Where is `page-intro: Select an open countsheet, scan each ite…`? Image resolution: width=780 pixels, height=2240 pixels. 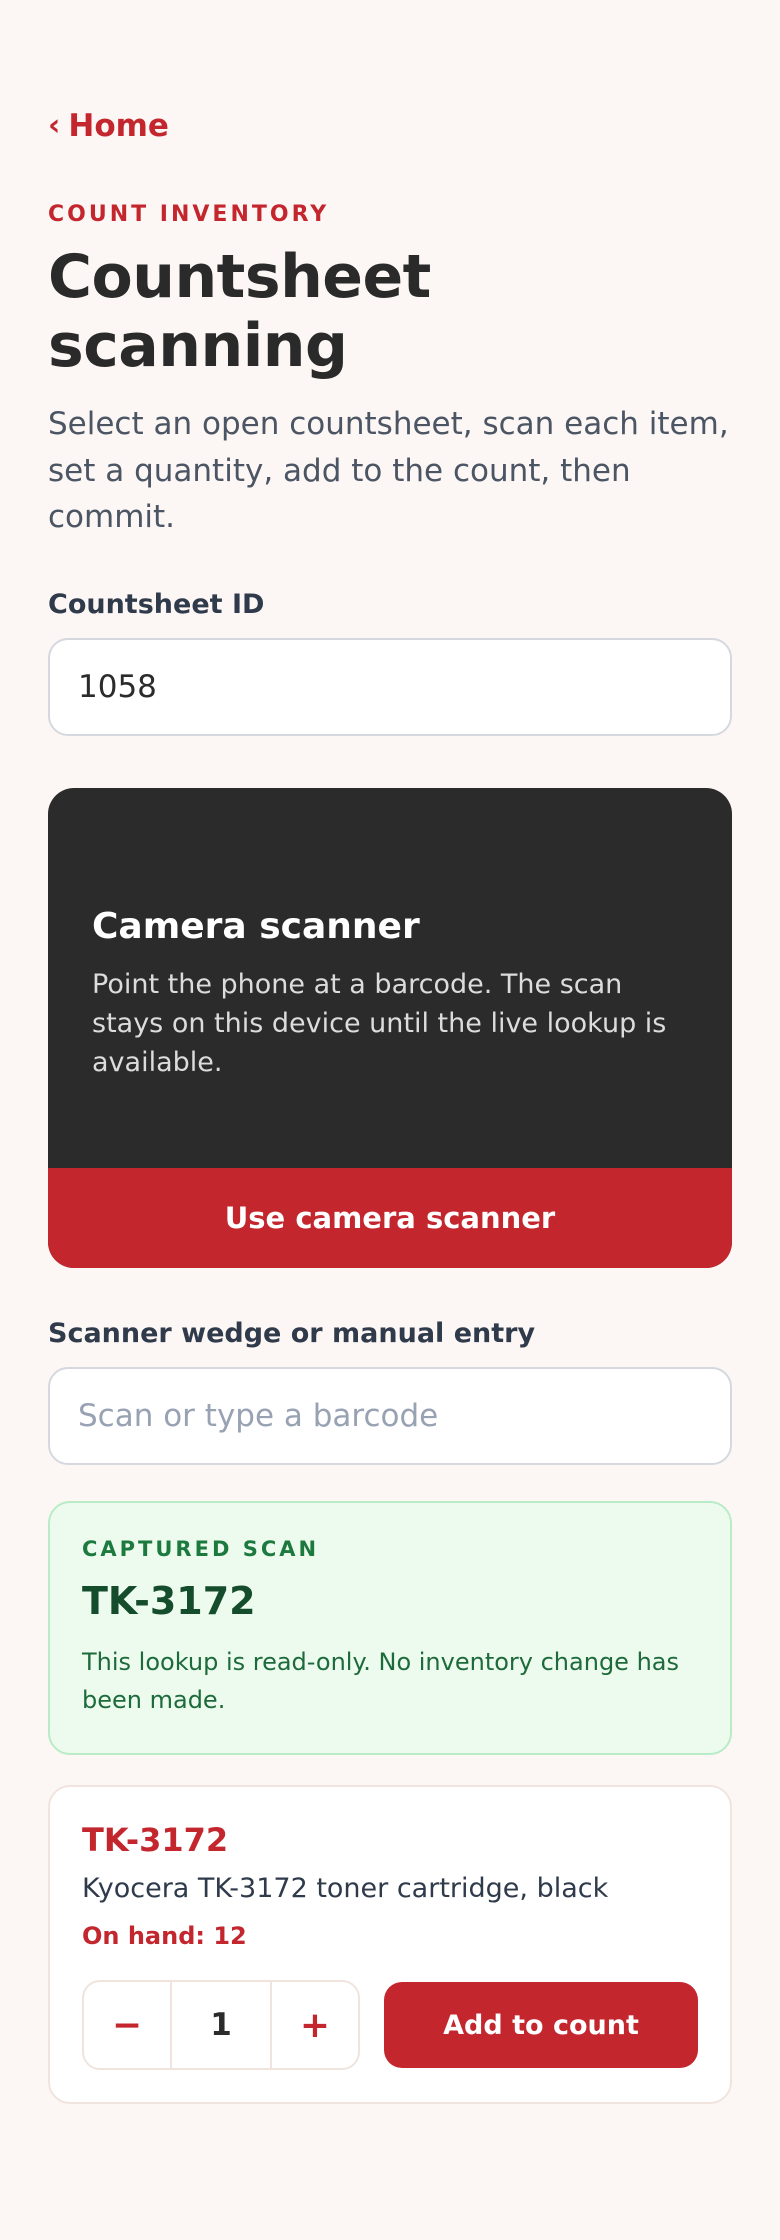 page-intro: Select an open countsheet, scan each ite… is located at coordinates (388, 470).